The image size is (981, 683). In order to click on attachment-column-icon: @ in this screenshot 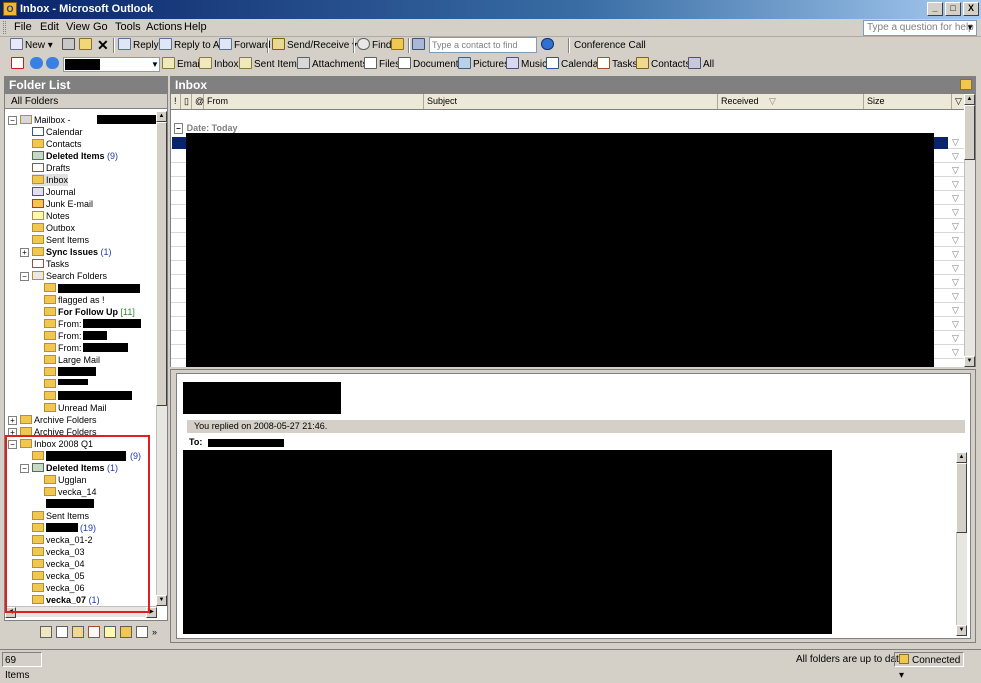, I will do `click(198, 101)`.